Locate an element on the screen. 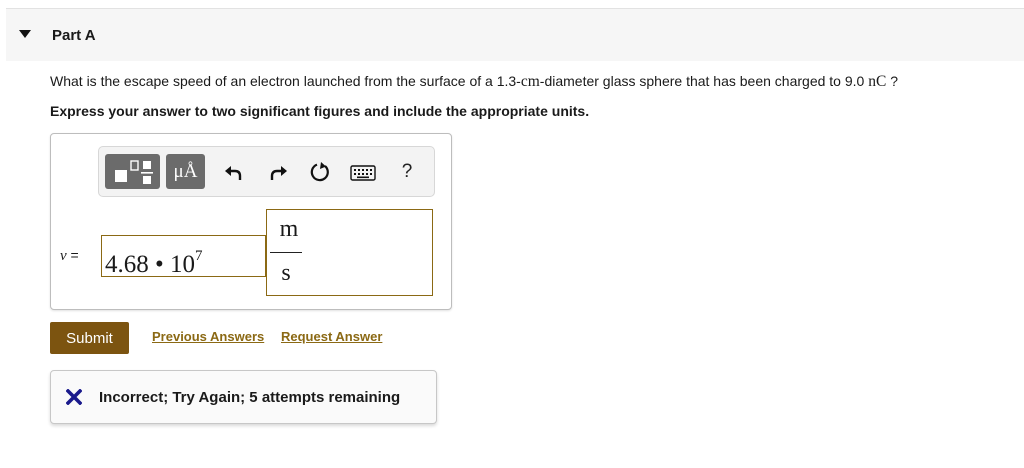 This screenshot has height=468, width=1024. redo-icon is located at coordinates (278, 173).